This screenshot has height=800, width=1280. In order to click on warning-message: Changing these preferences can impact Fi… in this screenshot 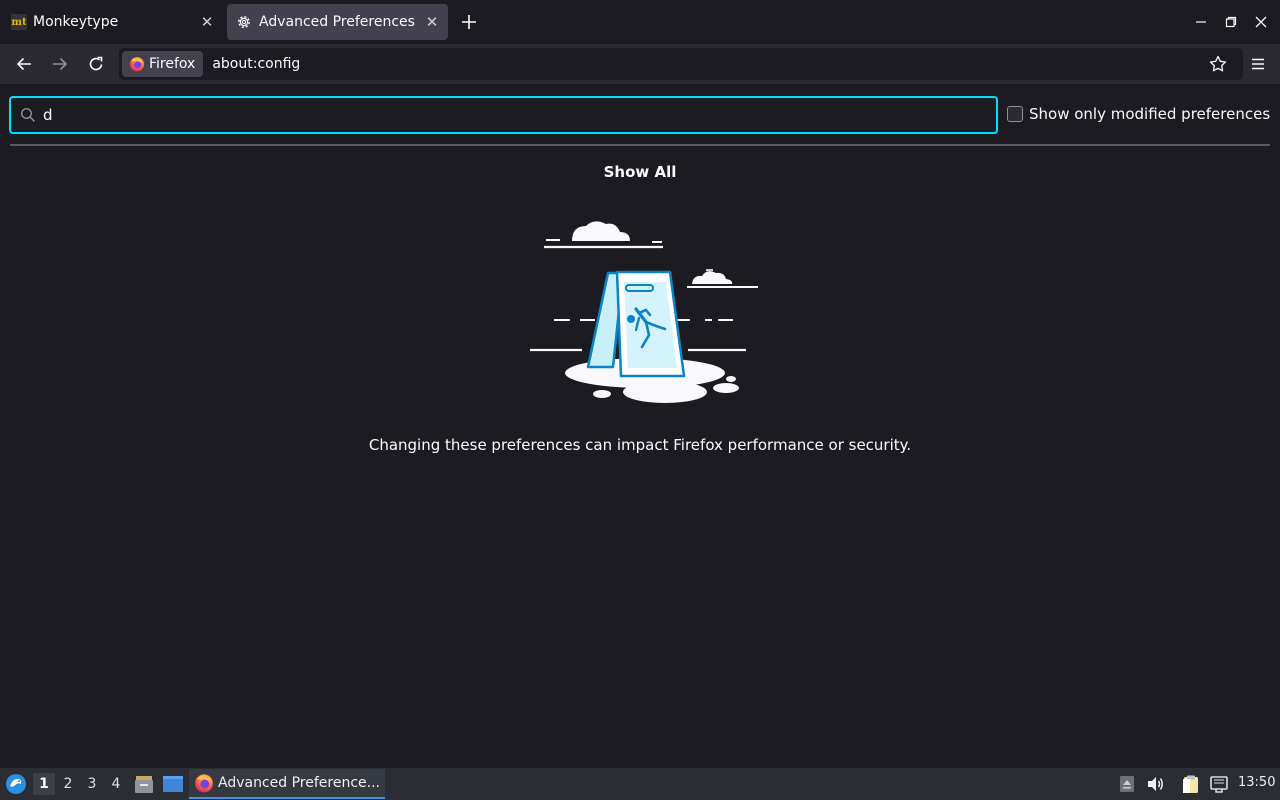, I will do `click(640, 445)`.